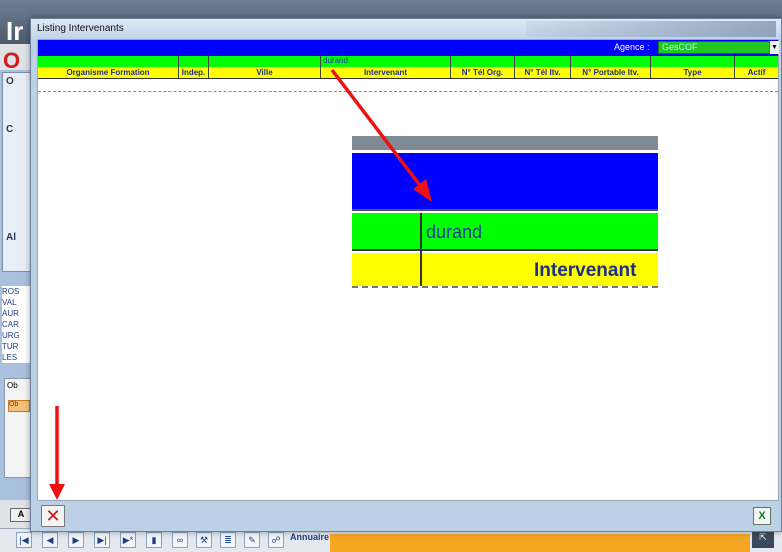 This screenshot has height=552, width=782. I want to click on background-ob-tab: Ob, so click(19, 406).